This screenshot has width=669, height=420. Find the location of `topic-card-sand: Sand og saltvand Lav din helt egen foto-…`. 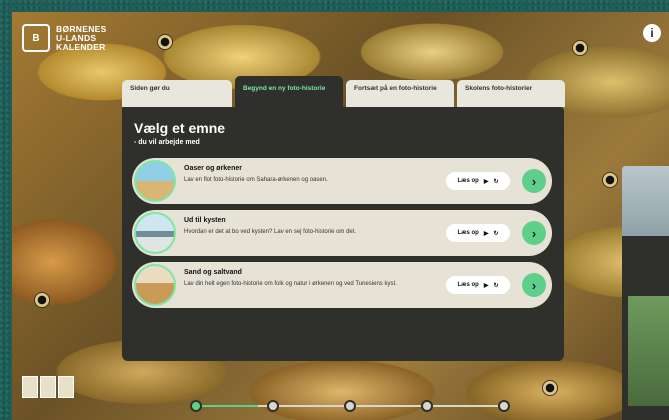

topic-card-sand: Sand og saltvand Lav din helt egen foto-… is located at coordinates (342, 285).